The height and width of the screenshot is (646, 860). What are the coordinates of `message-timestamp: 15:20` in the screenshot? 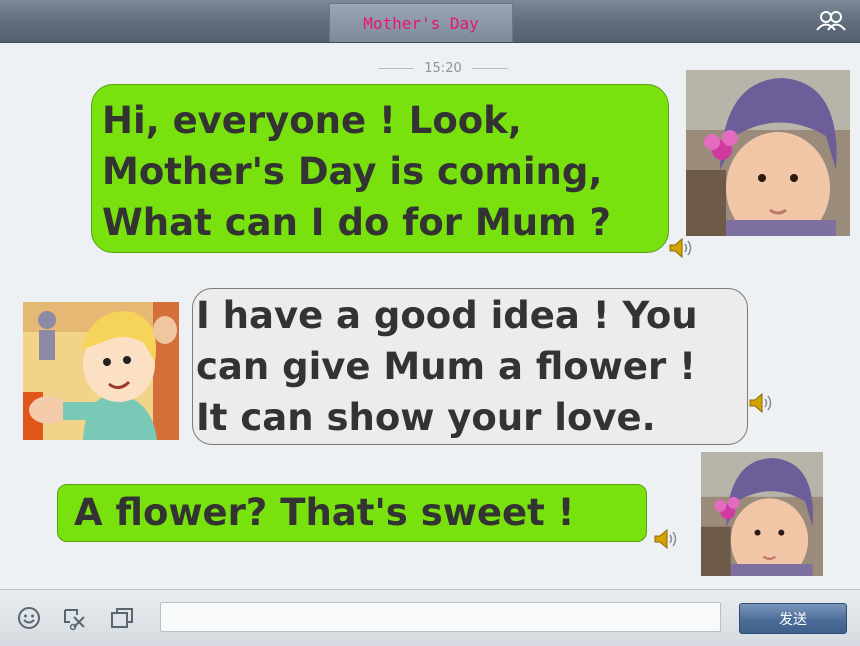 It's located at (443, 68).